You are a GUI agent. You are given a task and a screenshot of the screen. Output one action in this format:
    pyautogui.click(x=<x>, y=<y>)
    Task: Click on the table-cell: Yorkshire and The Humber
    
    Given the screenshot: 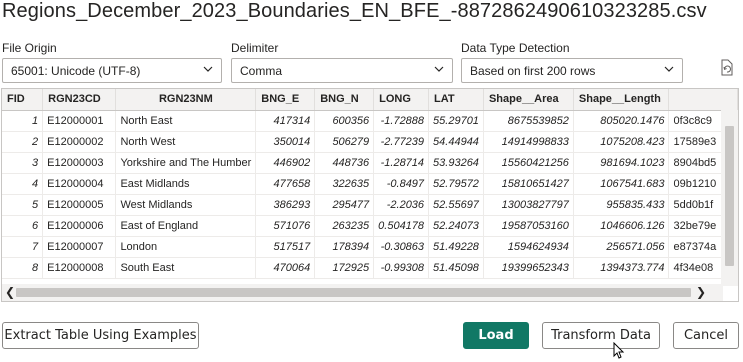 What is the action you would take?
    pyautogui.click(x=186, y=163)
    